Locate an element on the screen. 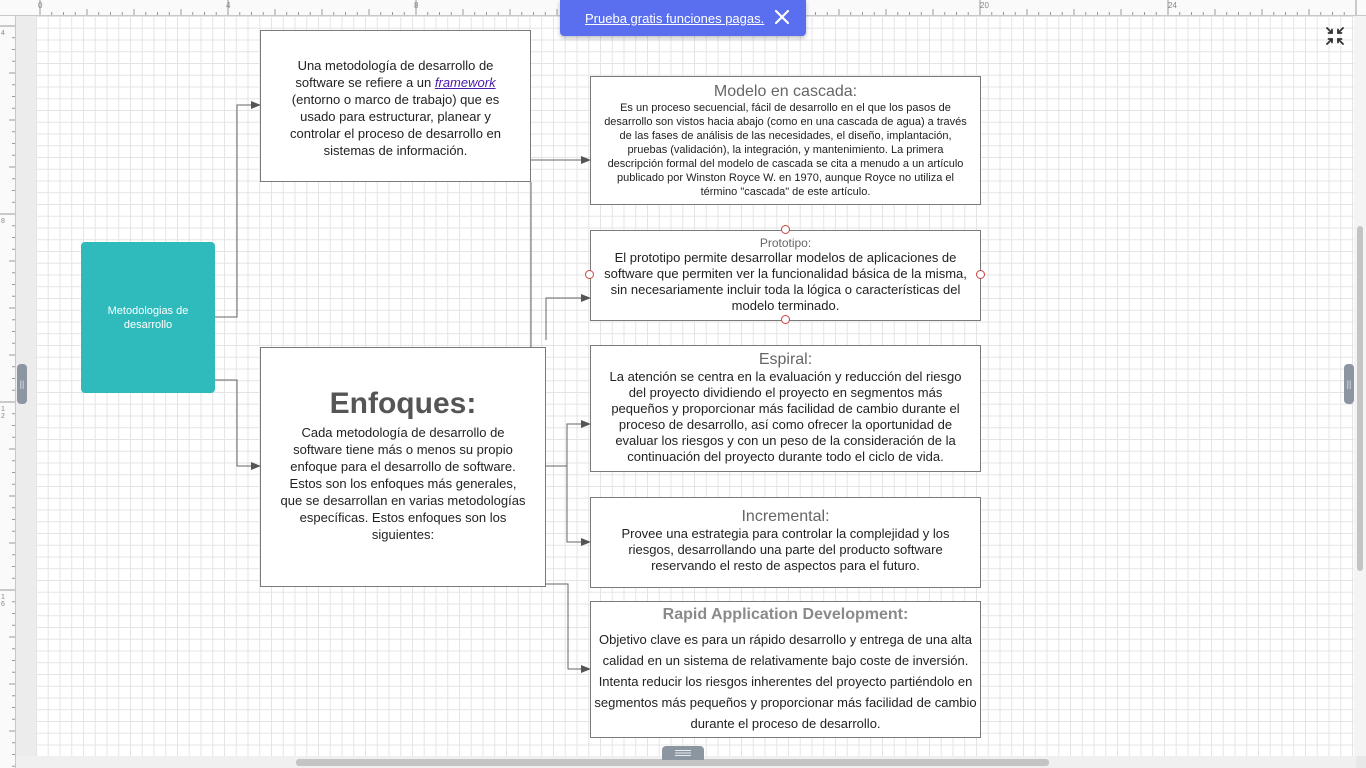 The height and width of the screenshot is (768, 1366). cascada-title: Modelo en cascada: is located at coordinates (785, 91).